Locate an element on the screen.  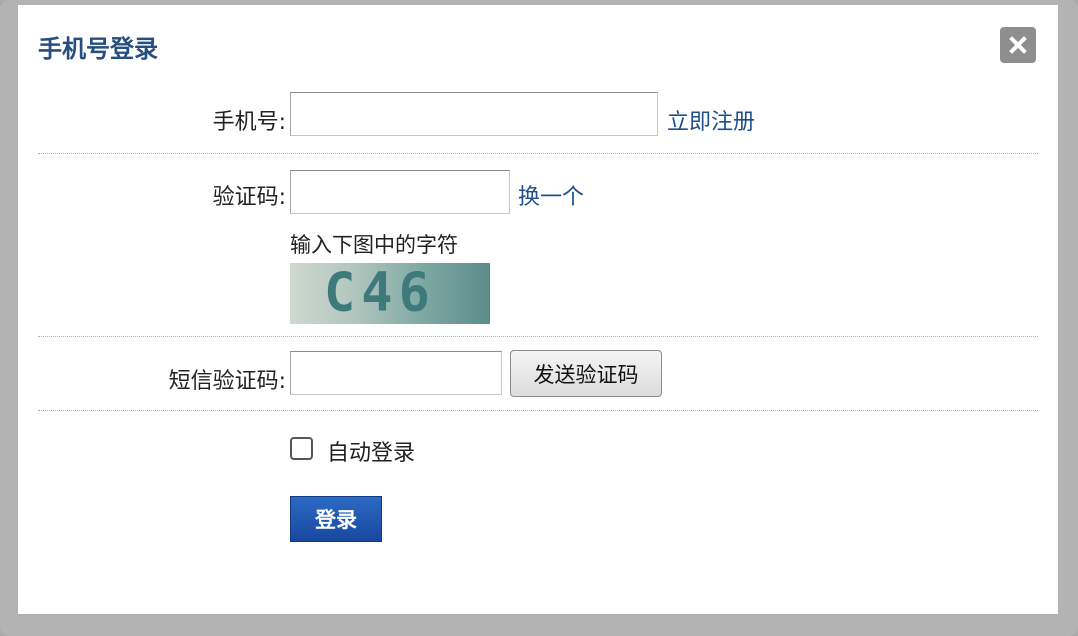
close-icon is located at coordinates (1018, 45).